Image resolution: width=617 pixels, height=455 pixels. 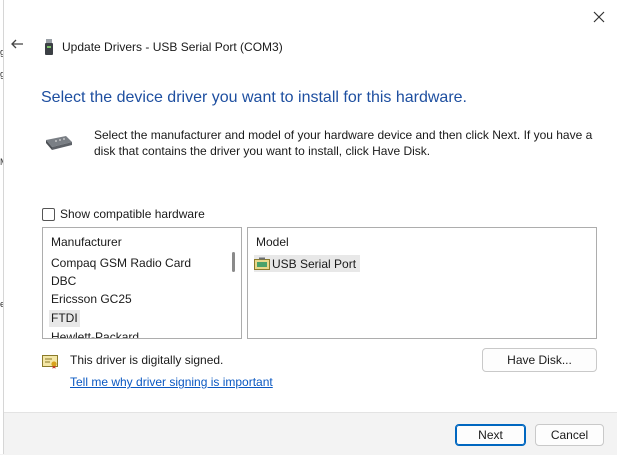 What do you see at coordinates (91, 299) in the screenshot?
I see `manufacturer-item: Ericsson GC25` at bounding box center [91, 299].